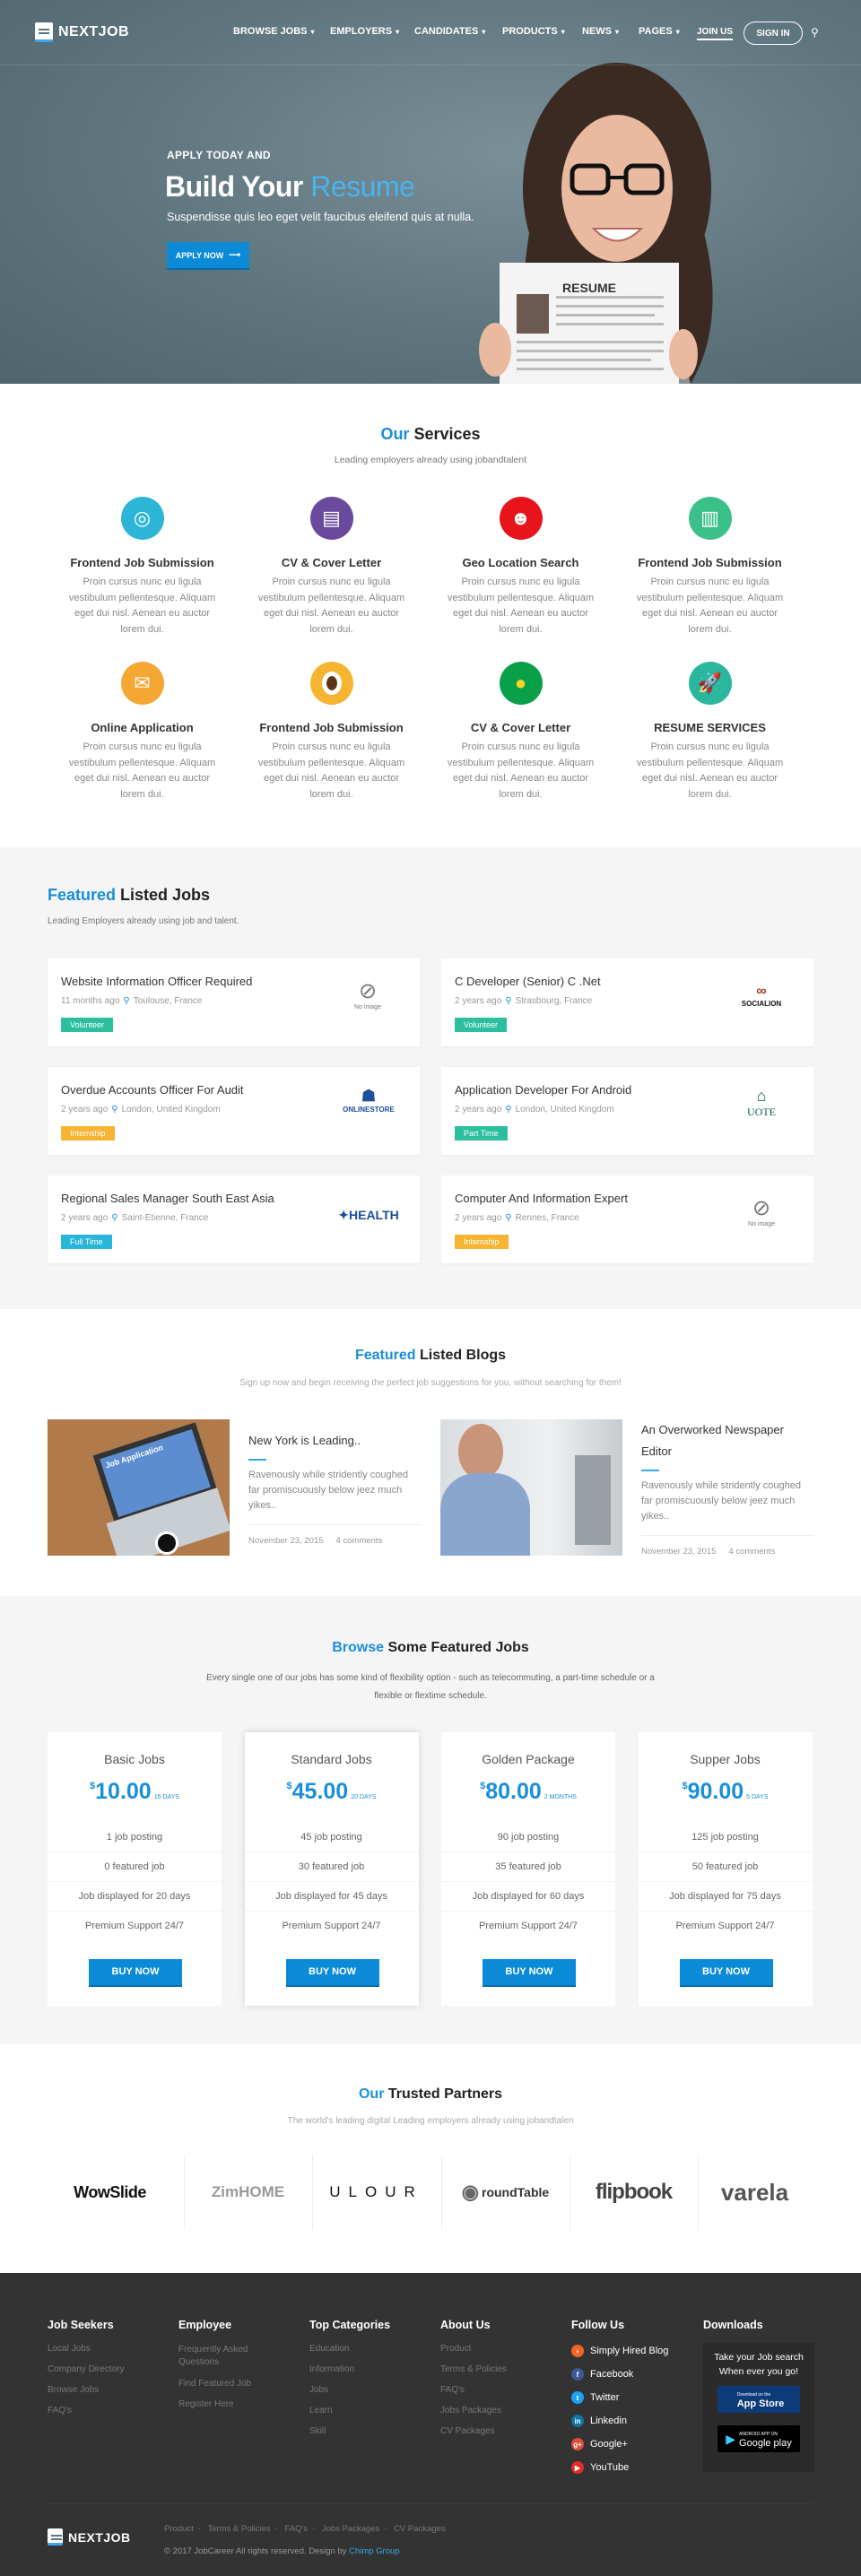 Image resolution: width=861 pixels, height=2576 pixels. I want to click on footer-link: Browse Jobs, so click(110, 2390).